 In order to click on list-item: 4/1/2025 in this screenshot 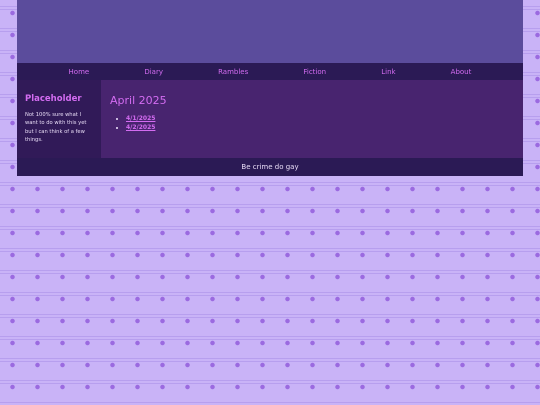, I will do `click(320, 118)`.